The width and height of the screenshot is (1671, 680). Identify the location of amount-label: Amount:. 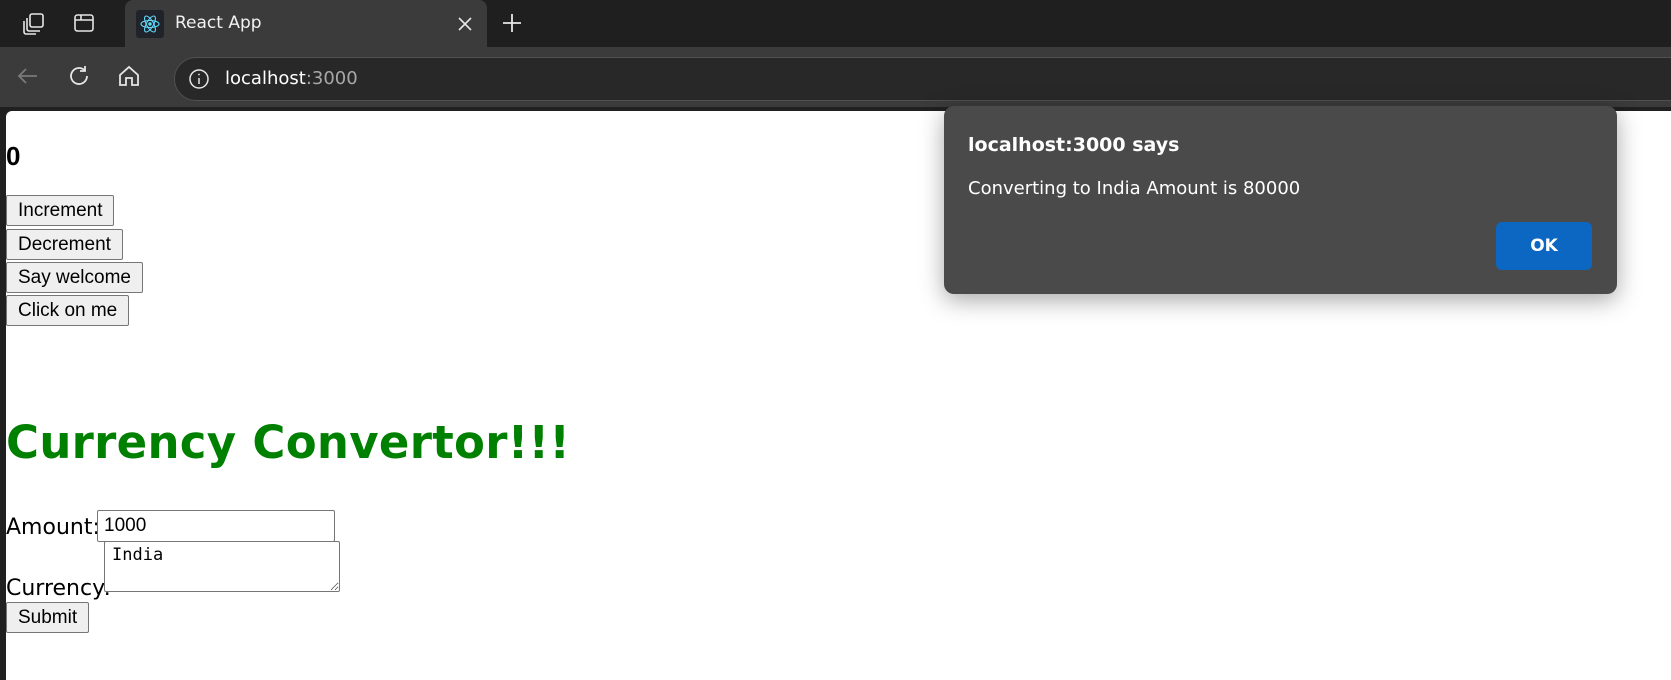
(53, 527).